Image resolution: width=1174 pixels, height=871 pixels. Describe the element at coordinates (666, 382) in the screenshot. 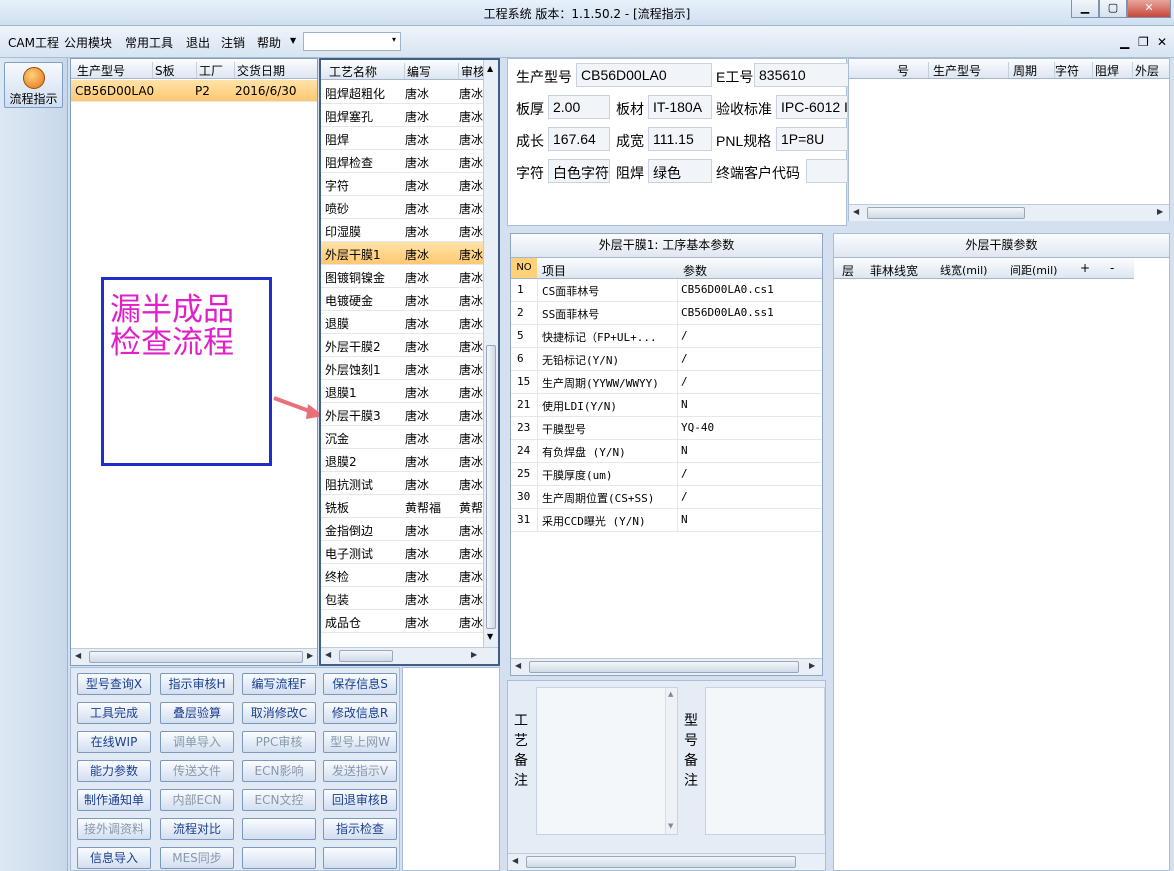

I see `table-row: 15 生产周期(YYWW/WWYY) /` at that location.